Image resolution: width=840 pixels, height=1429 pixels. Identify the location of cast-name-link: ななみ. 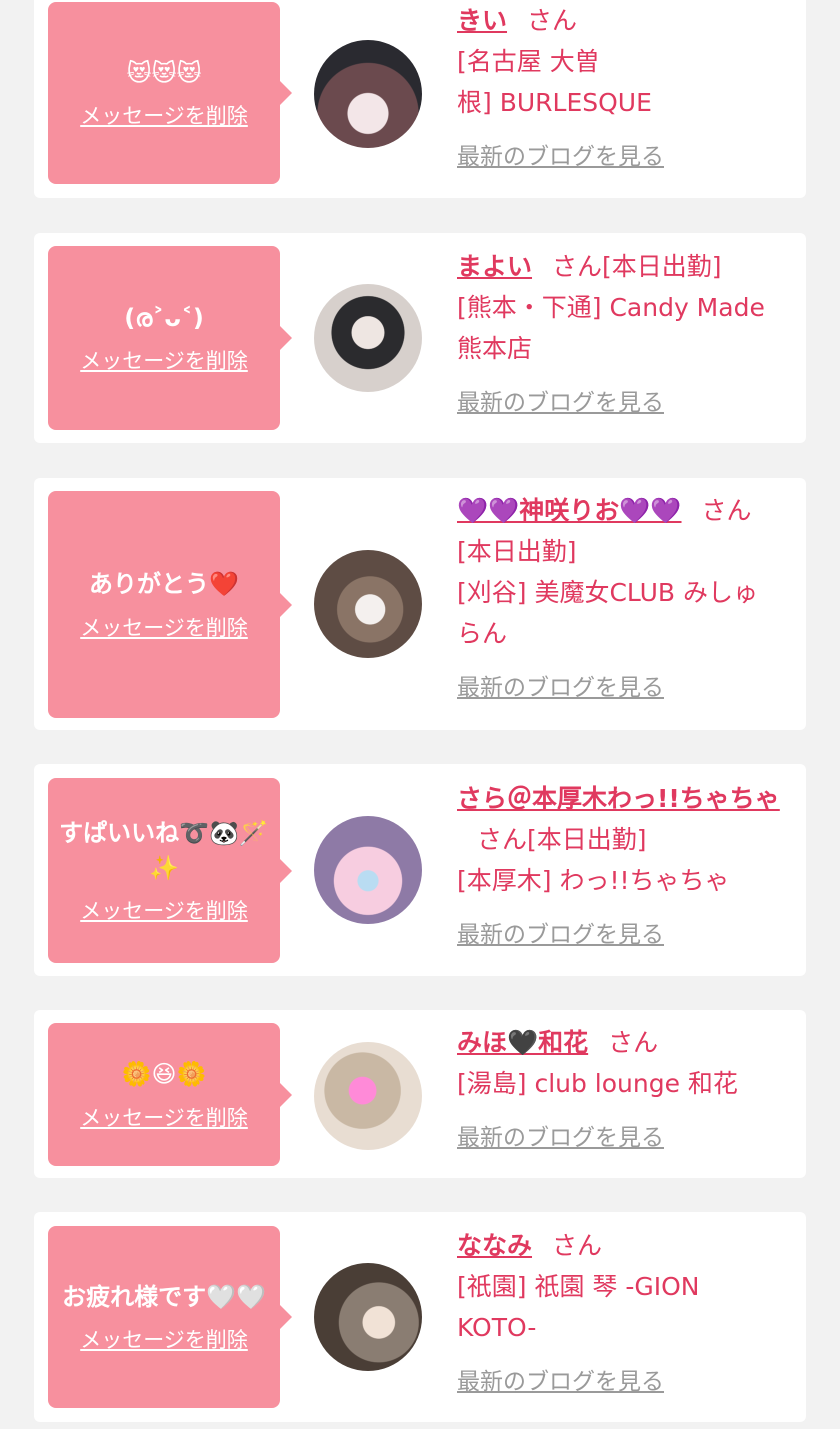
(494, 1245).